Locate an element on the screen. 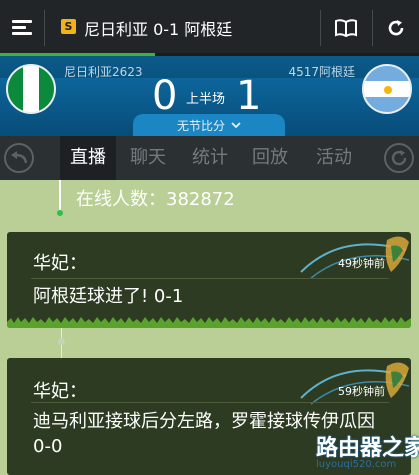 This screenshot has height=475, width=419. book-icon is located at coordinates (346, 28).